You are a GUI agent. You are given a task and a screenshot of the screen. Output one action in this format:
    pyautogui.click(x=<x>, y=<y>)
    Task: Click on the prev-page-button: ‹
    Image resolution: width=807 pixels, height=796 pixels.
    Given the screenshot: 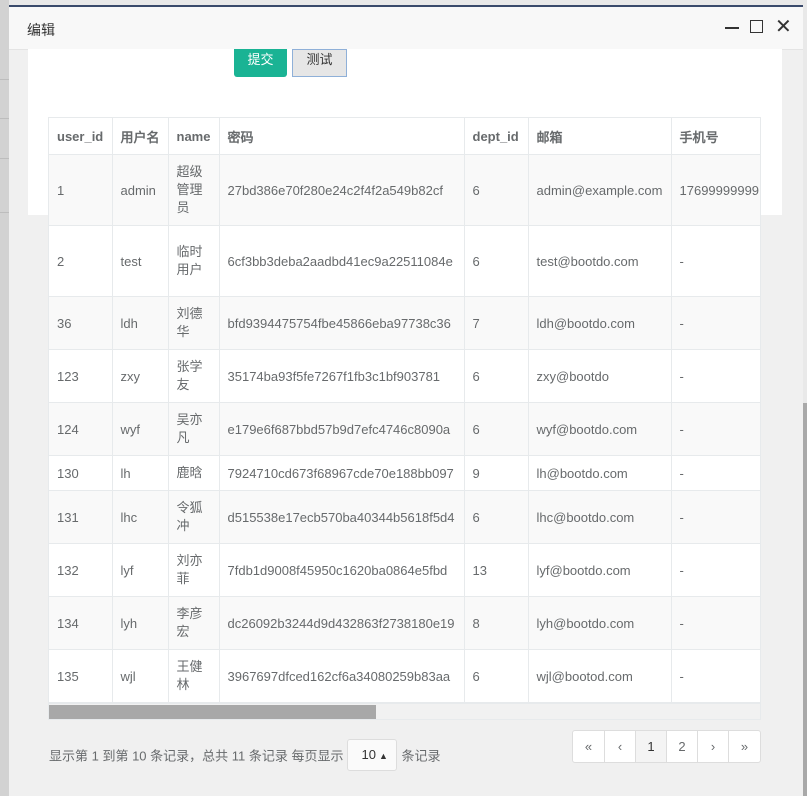 What is the action you would take?
    pyautogui.click(x=620, y=746)
    